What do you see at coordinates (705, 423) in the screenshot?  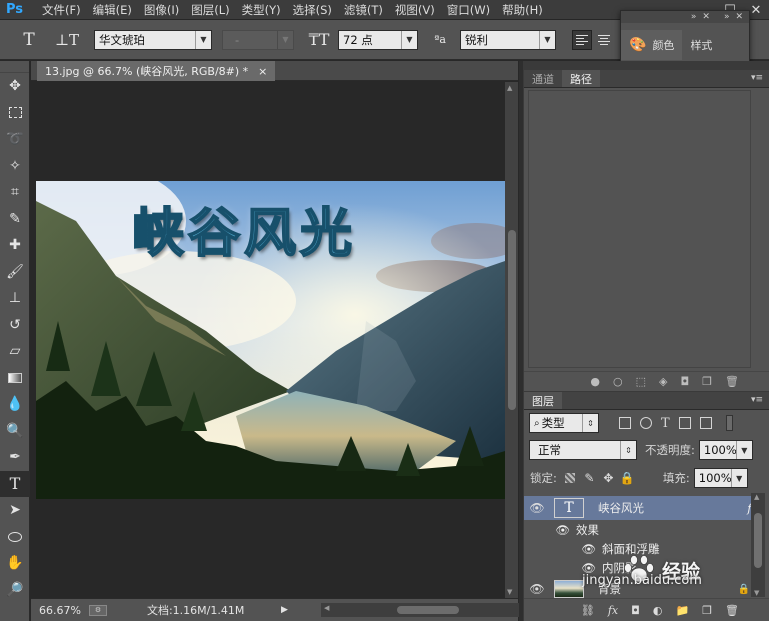 I see `filter-smart-object-icon` at bounding box center [705, 423].